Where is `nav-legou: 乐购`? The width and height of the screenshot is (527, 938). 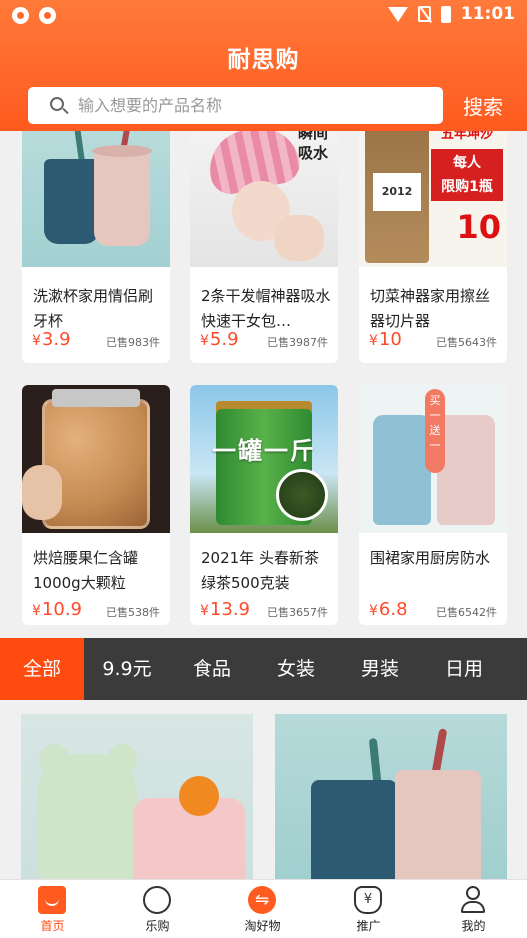
nav-legou: 乐购 is located at coordinates (157, 909).